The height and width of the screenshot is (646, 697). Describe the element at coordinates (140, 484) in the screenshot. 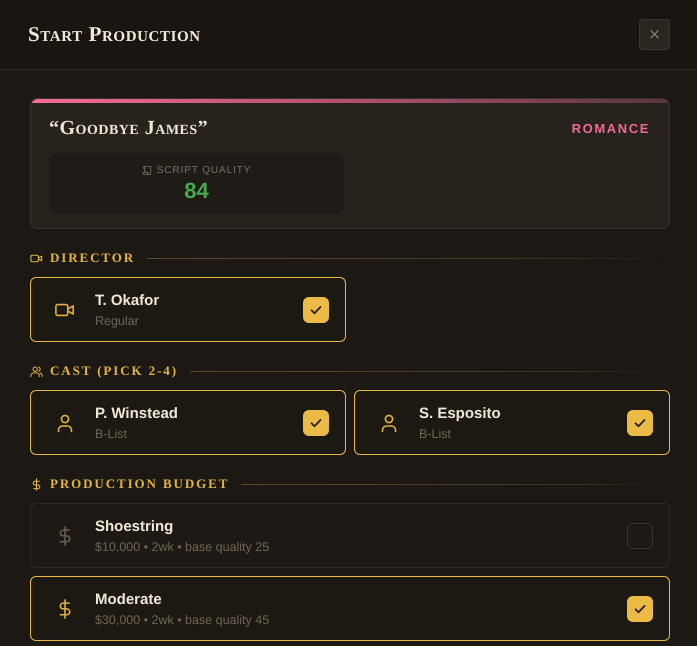

I see `section-heading: PRODUCTION BUDGET` at that location.